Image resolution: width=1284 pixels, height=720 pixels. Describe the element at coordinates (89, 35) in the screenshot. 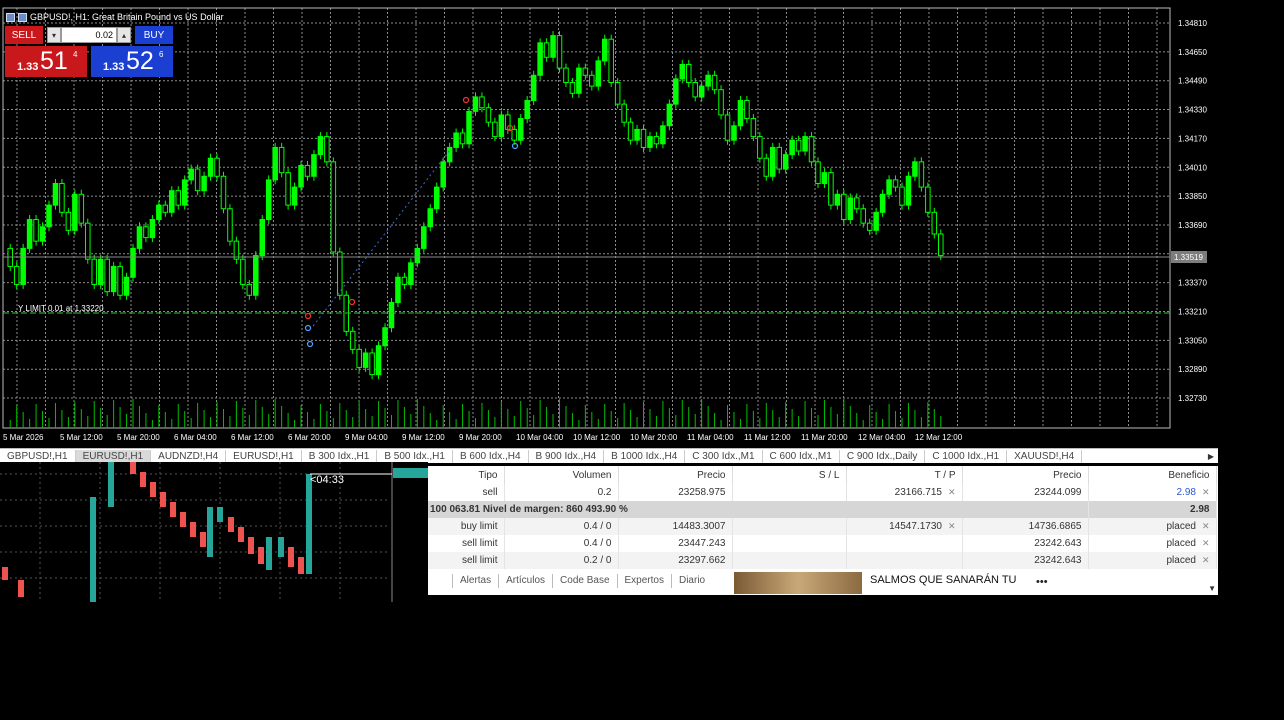

I see `lot-size-input` at that location.